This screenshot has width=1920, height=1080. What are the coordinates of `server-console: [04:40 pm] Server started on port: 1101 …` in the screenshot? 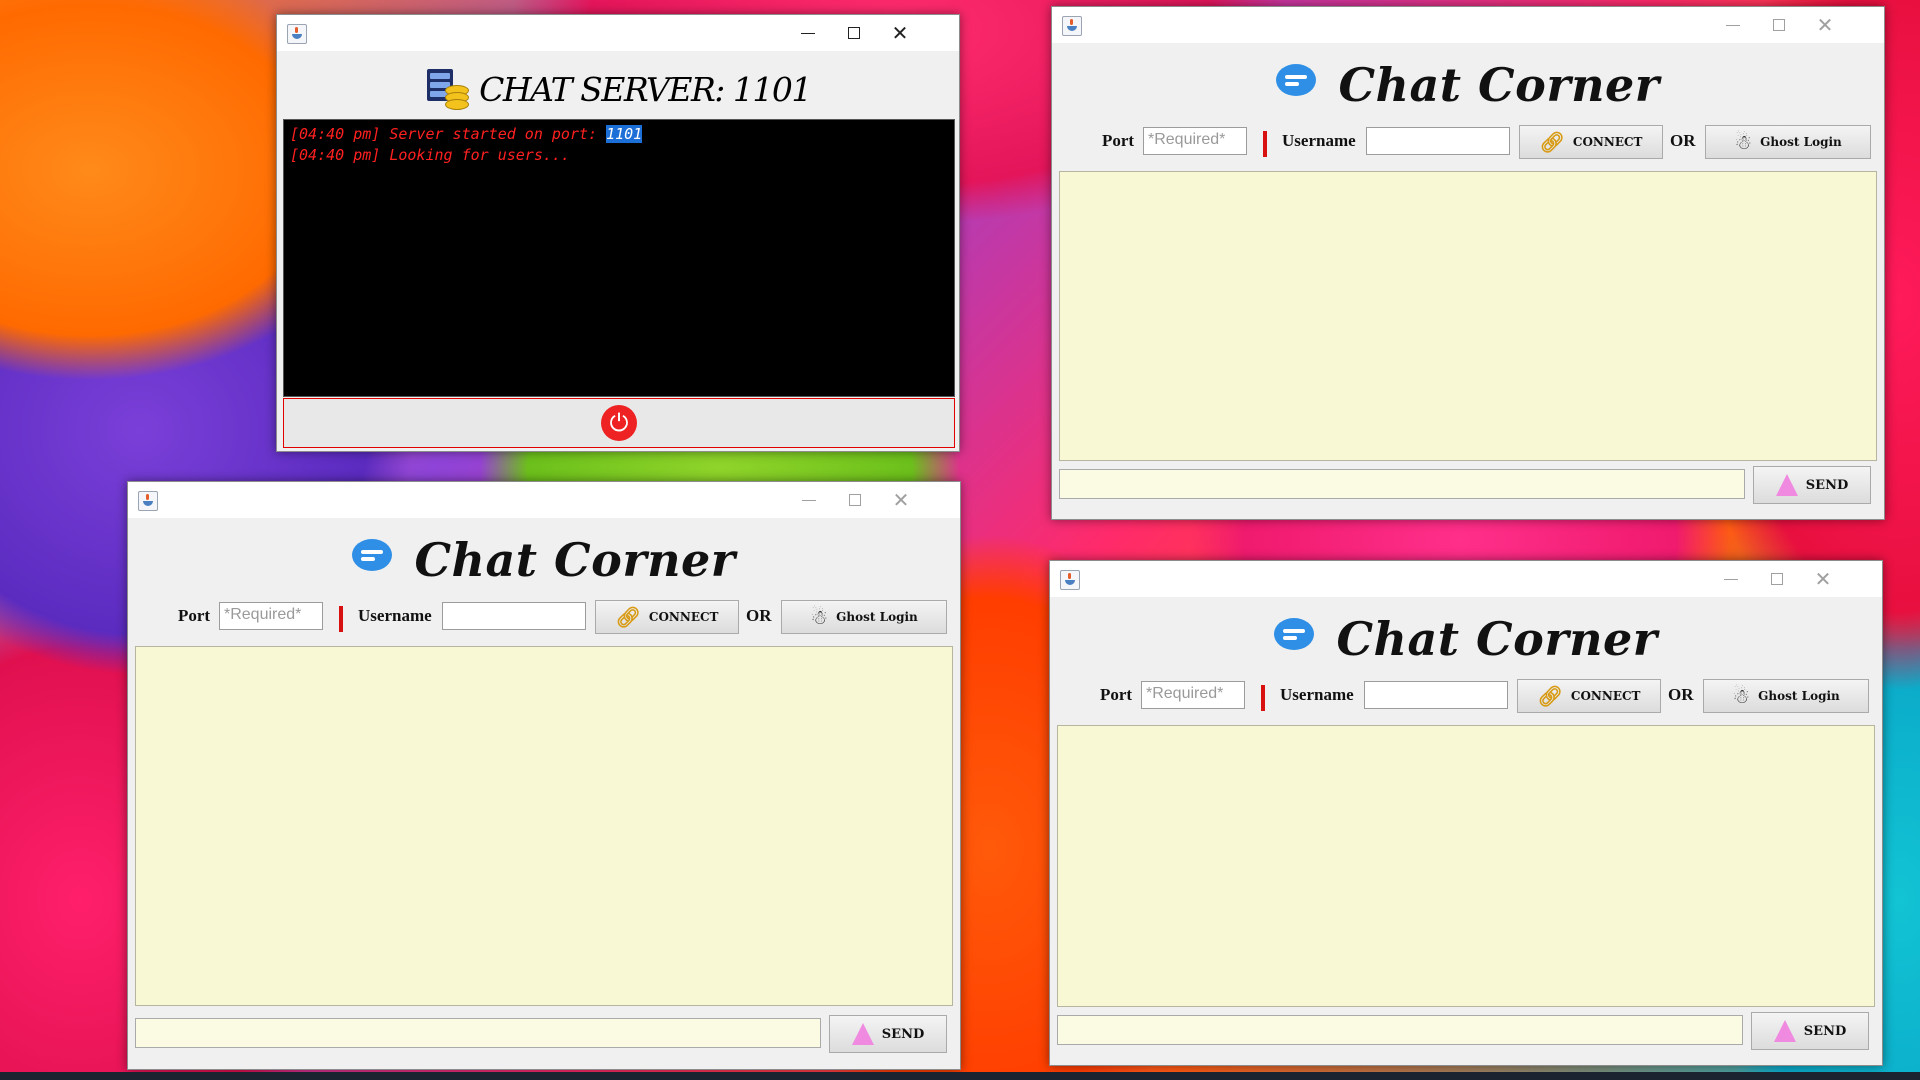 It's located at (619, 258).